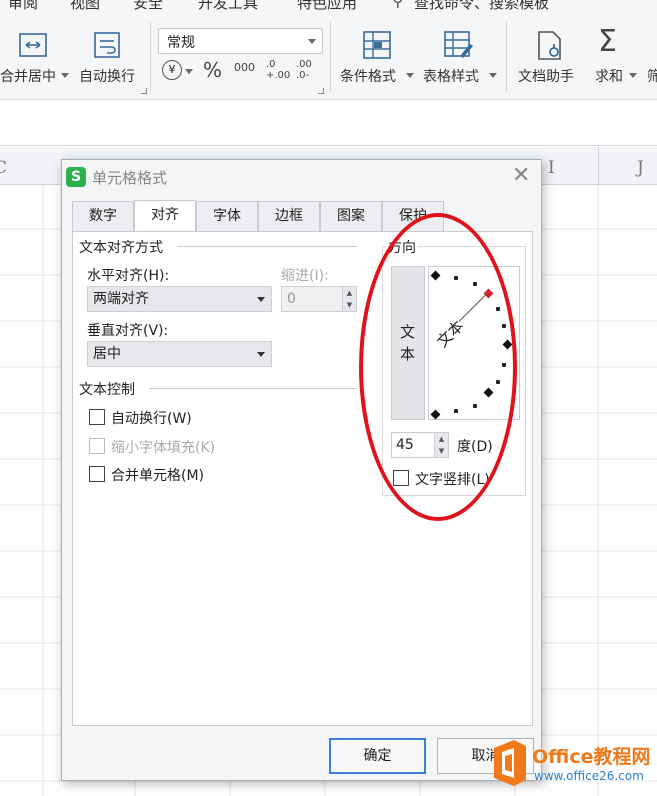 This screenshot has height=796, width=657. I want to click on merge-cells-option: 合并单元格(M), so click(157, 475).